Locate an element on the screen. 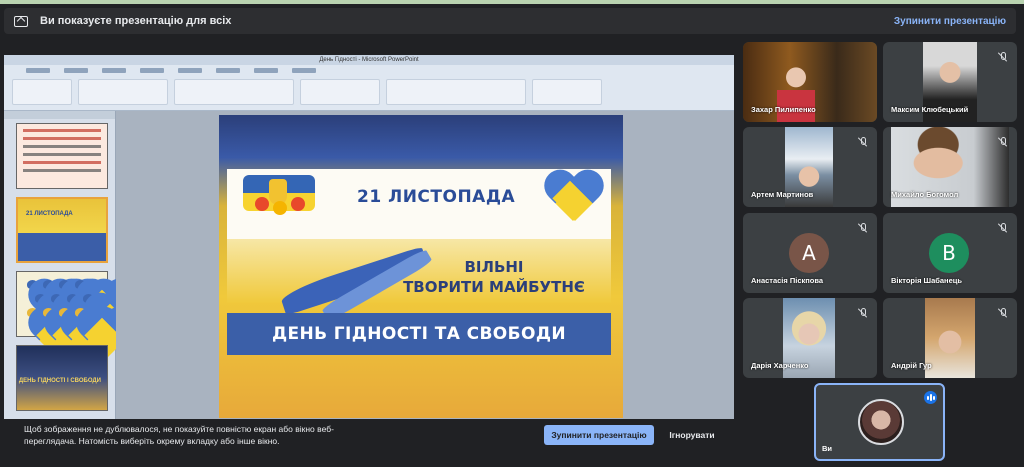  slide-thumbnail-4-label: ДЕНЬ ГІДНОСТІ І СВОБОДИ is located at coordinates (59, 381).